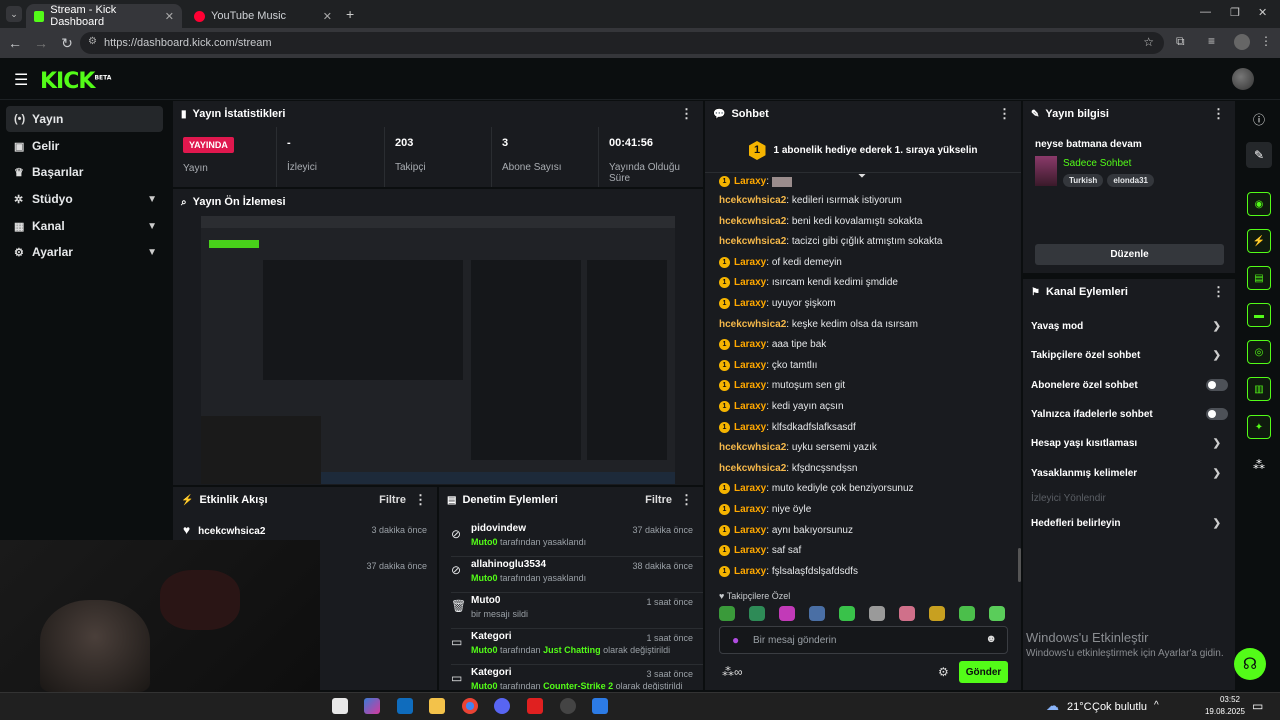  Describe the element at coordinates (1119, 707) in the screenshot. I see `weather-desc: Çok bulutlu` at that location.